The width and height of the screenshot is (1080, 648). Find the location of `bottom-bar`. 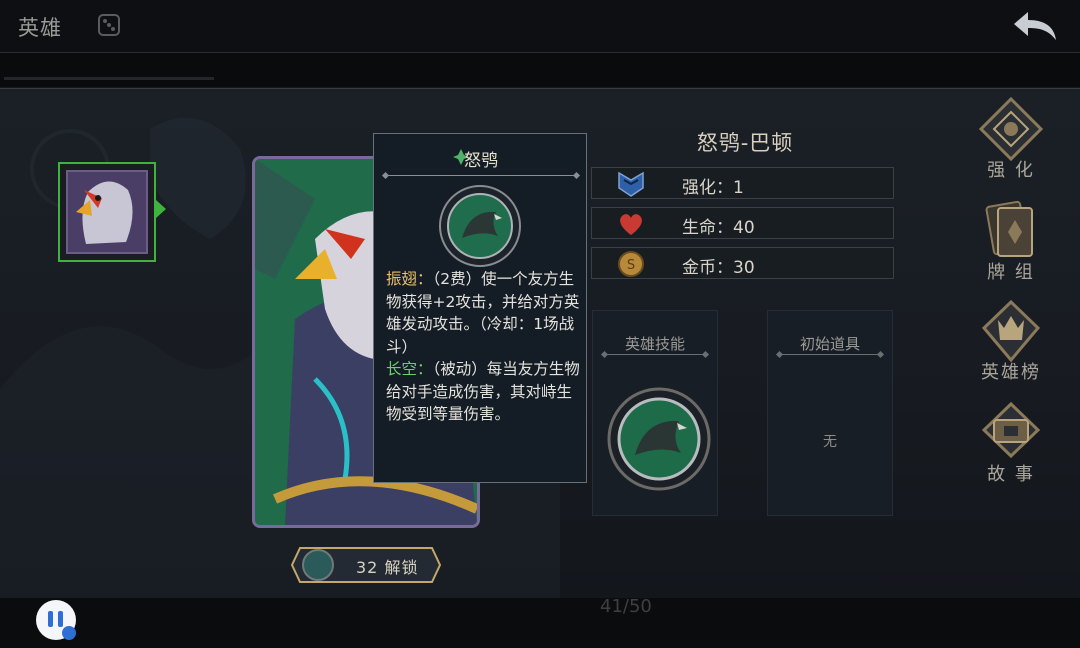

bottom-bar is located at coordinates (540, 623).